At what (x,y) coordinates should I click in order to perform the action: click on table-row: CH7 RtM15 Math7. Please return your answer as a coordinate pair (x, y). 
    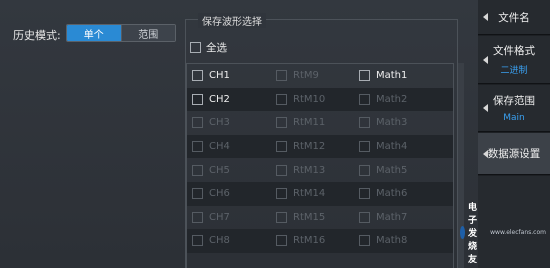
    Looking at the image, I should click on (320, 218).